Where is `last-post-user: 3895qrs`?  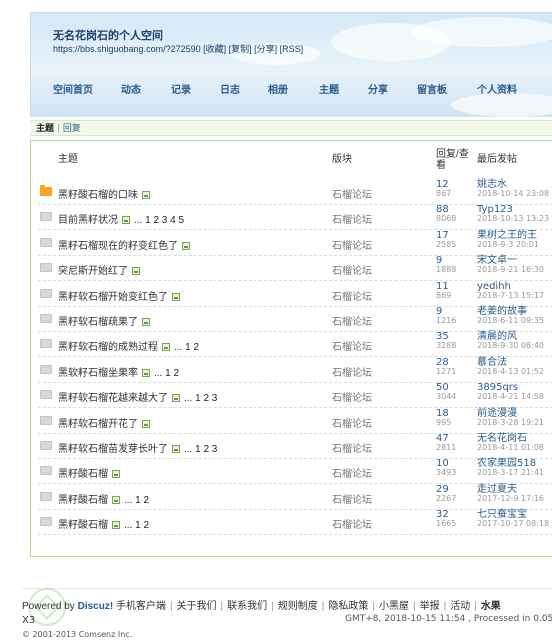
last-post-user: 3895qrs is located at coordinates (510, 388).